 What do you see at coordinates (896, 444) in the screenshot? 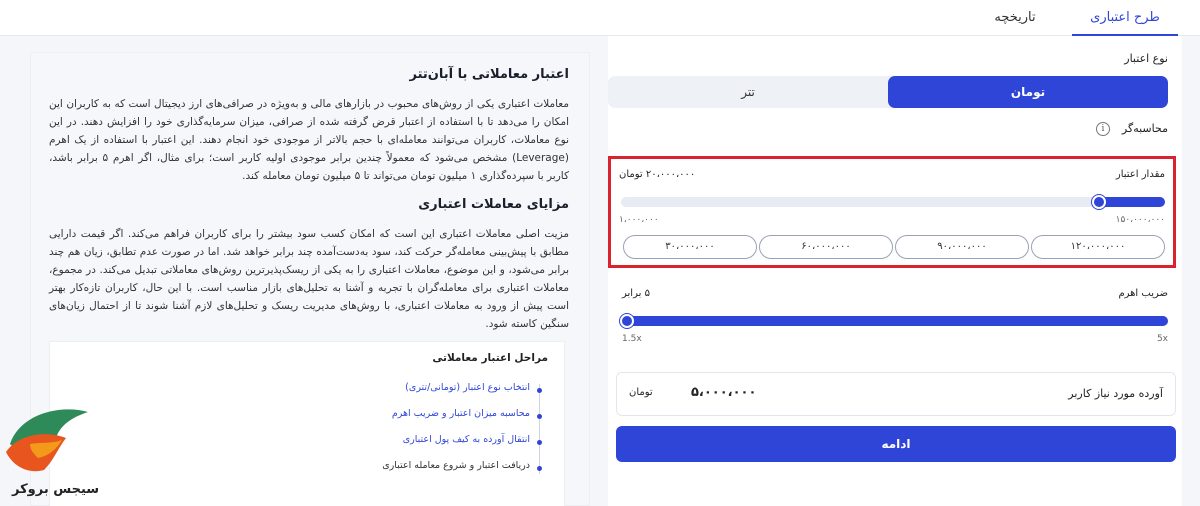
I see `continue-button: ادامه` at bounding box center [896, 444].